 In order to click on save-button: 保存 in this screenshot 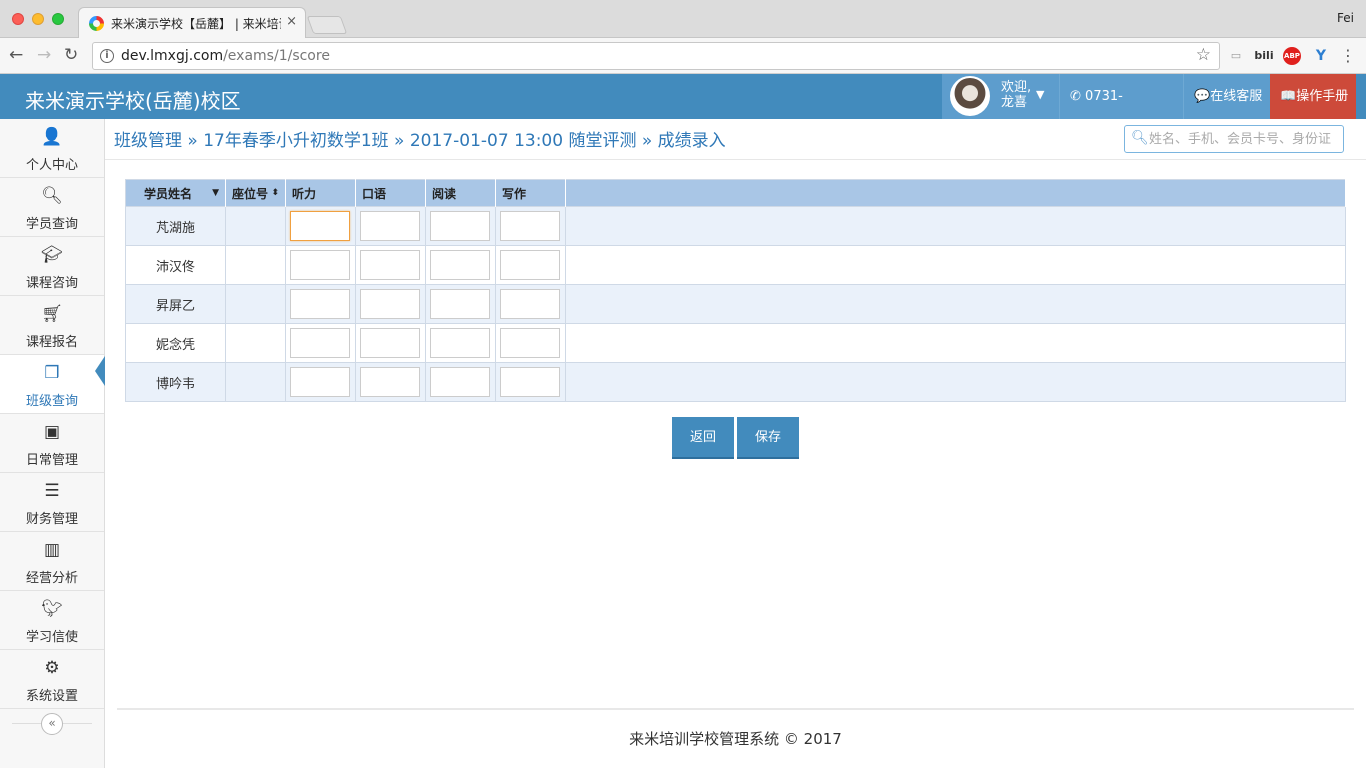, I will do `click(768, 438)`.